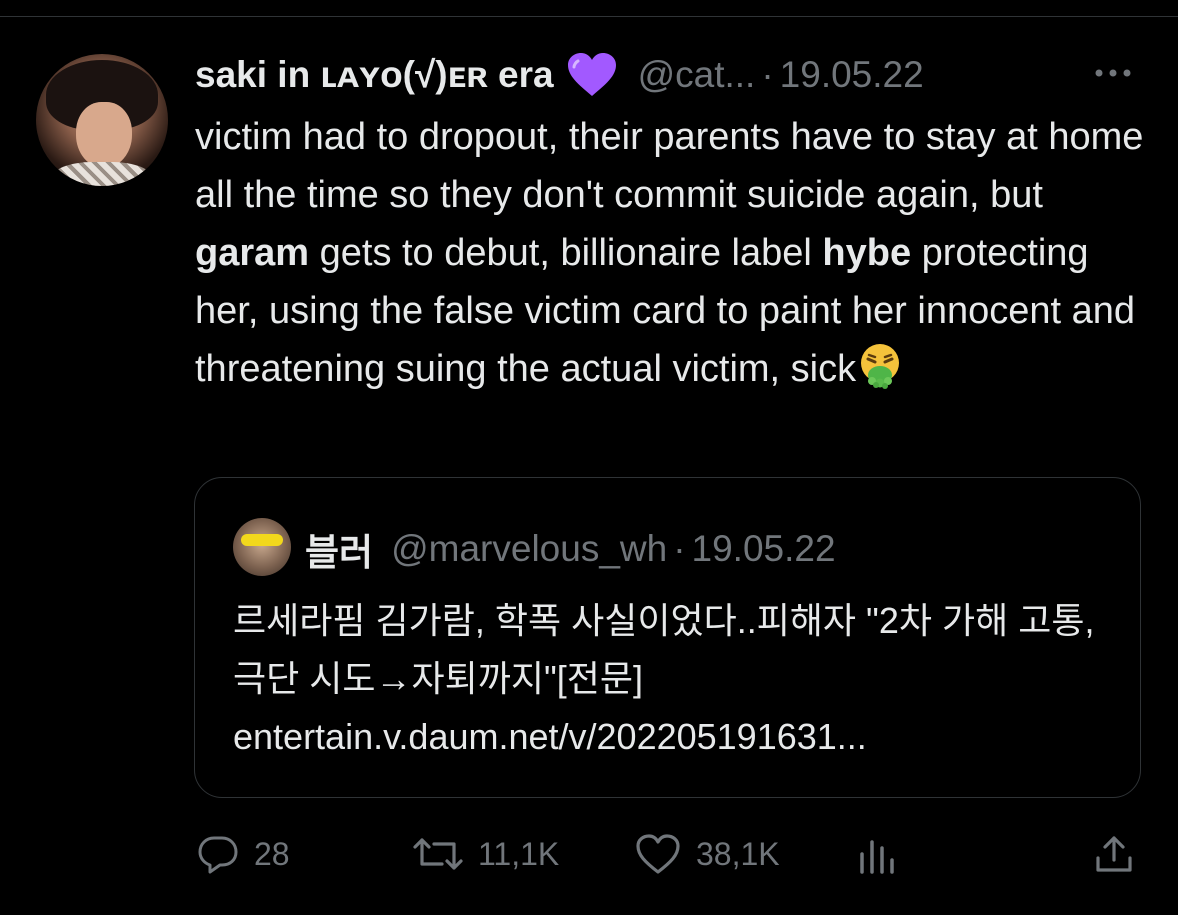 This screenshot has height=915, width=1178. Describe the element at coordinates (243, 854) in the screenshot. I see `reply-button: 28` at that location.